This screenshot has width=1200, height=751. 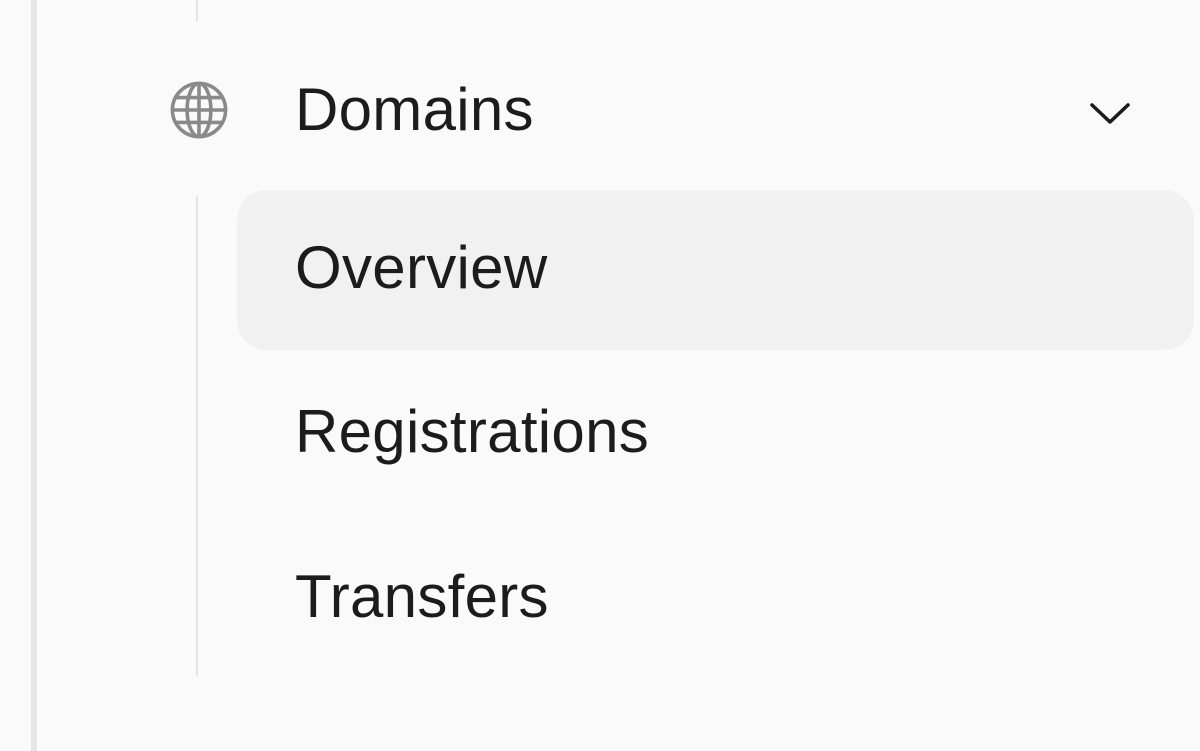 I want to click on domains-group-header: Domains, so click(x=655, y=110).